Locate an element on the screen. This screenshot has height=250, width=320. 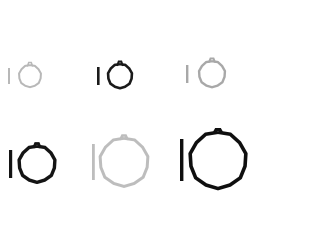
ring-small-dark-side-view is located at coordinates (98, 76).